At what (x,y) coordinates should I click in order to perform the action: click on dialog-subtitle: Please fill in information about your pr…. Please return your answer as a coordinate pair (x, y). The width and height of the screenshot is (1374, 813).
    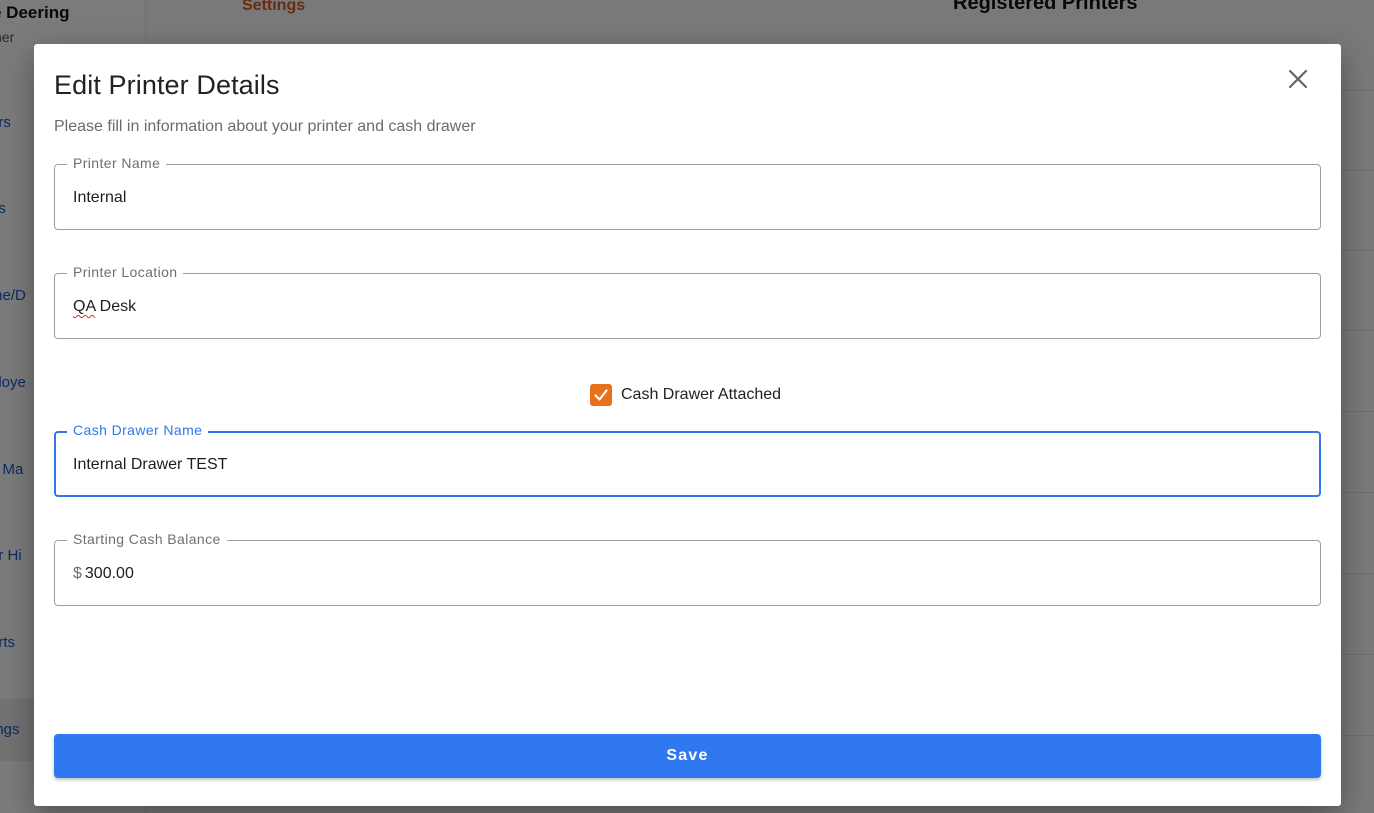
    Looking at the image, I should click on (265, 126).